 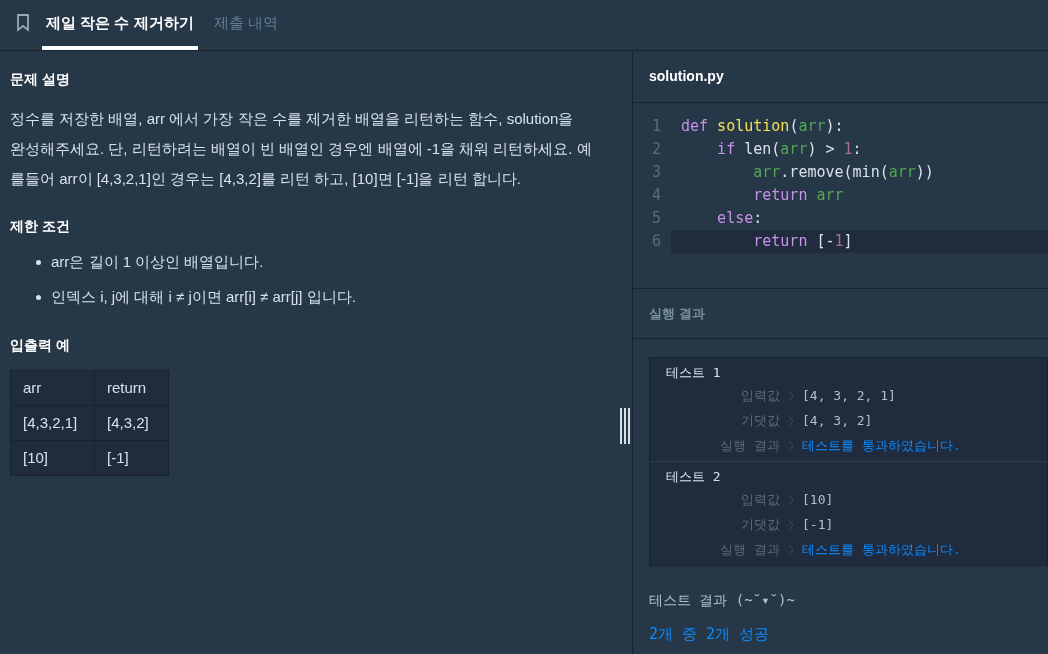 I want to click on column-header: return, so click(x=131, y=388).